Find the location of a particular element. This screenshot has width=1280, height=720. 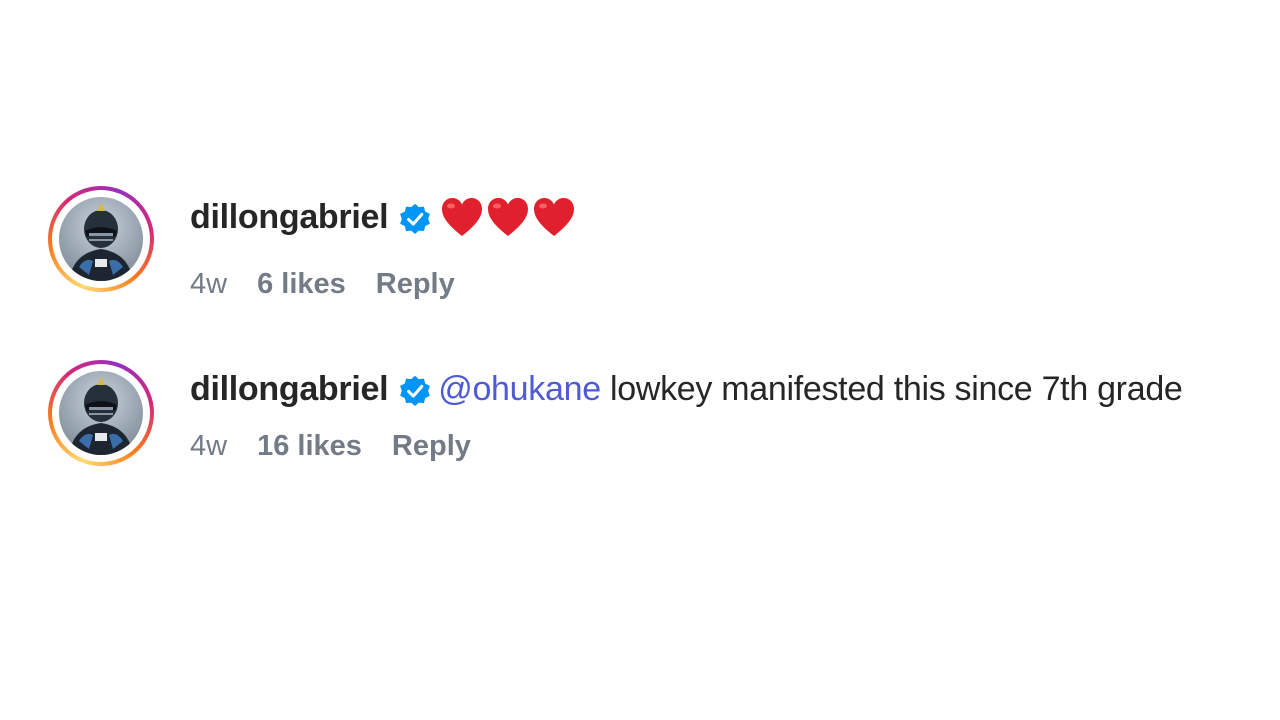

comment-text-line: dillongabriel is located at coordinates (690, 222).